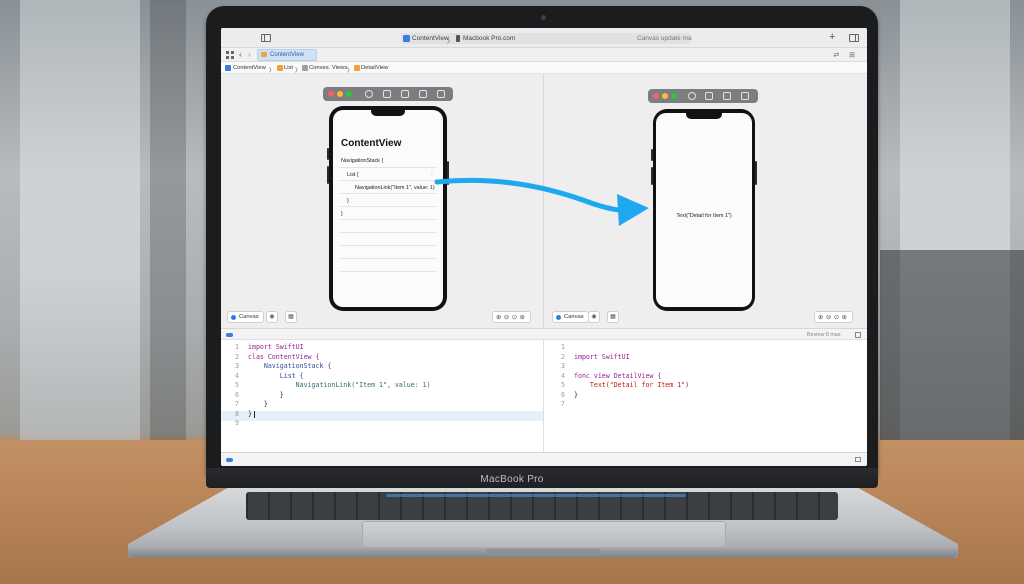 Image resolution: width=1024 pixels, height=584 pixels. Describe the element at coordinates (618, 375) in the screenshot. I see `code-line: fonc view DetailView {` at that location.